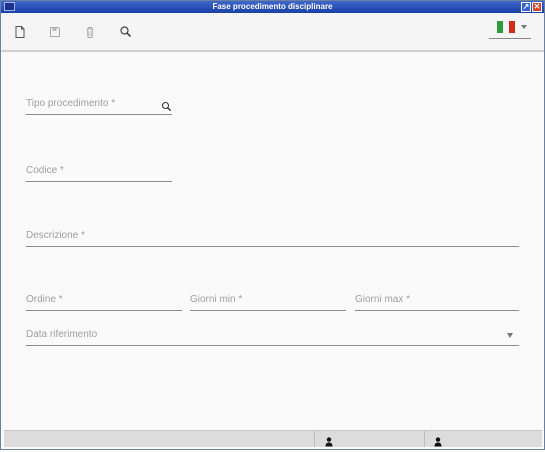 The width and height of the screenshot is (545, 452). What do you see at coordinates (272, 238) in the screenshot?
I see `descrizione-field: Descrizione *` at bounding box center [272, 238].